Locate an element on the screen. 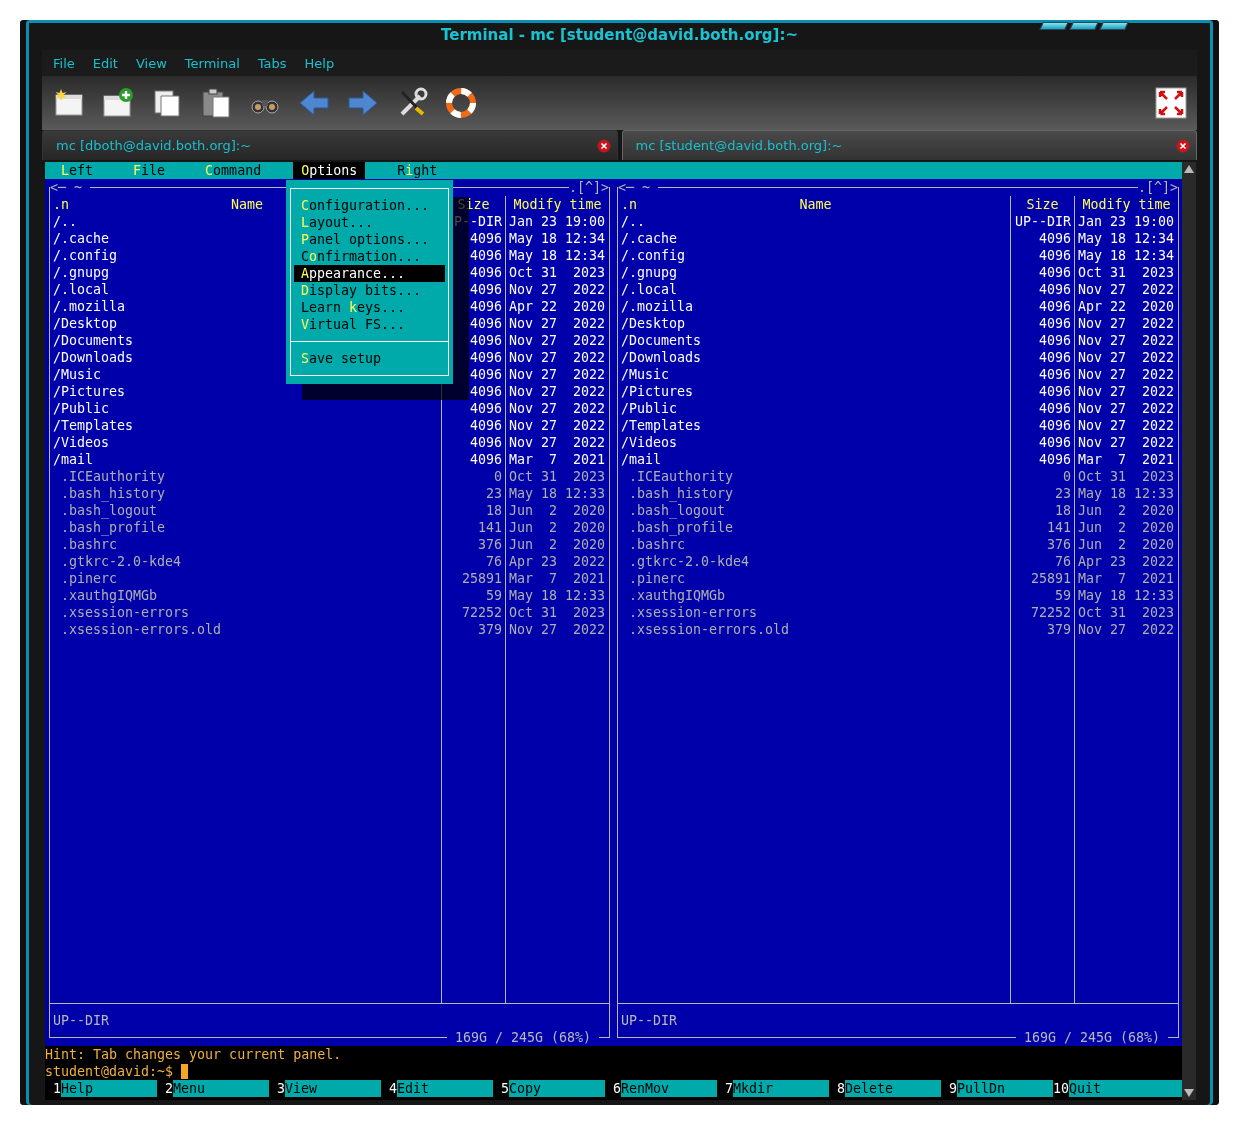 This screenshot has height=1126, width=1239. lifebuoy-icon is located at coordinates (461, 103).